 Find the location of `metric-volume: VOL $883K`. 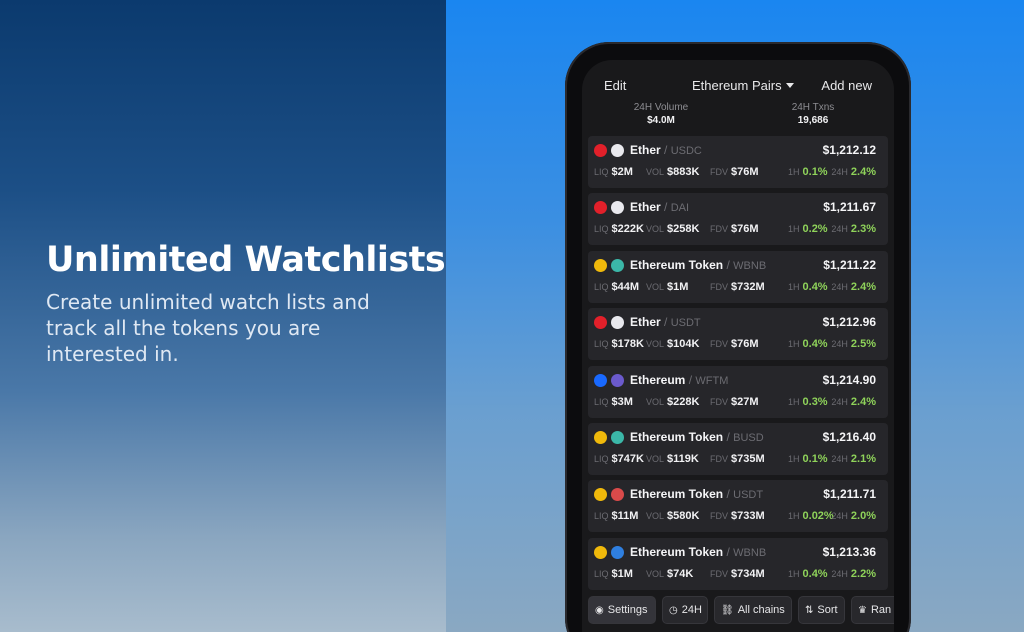

metric-volume: VOL $883K is located at coordinates (672, 172).